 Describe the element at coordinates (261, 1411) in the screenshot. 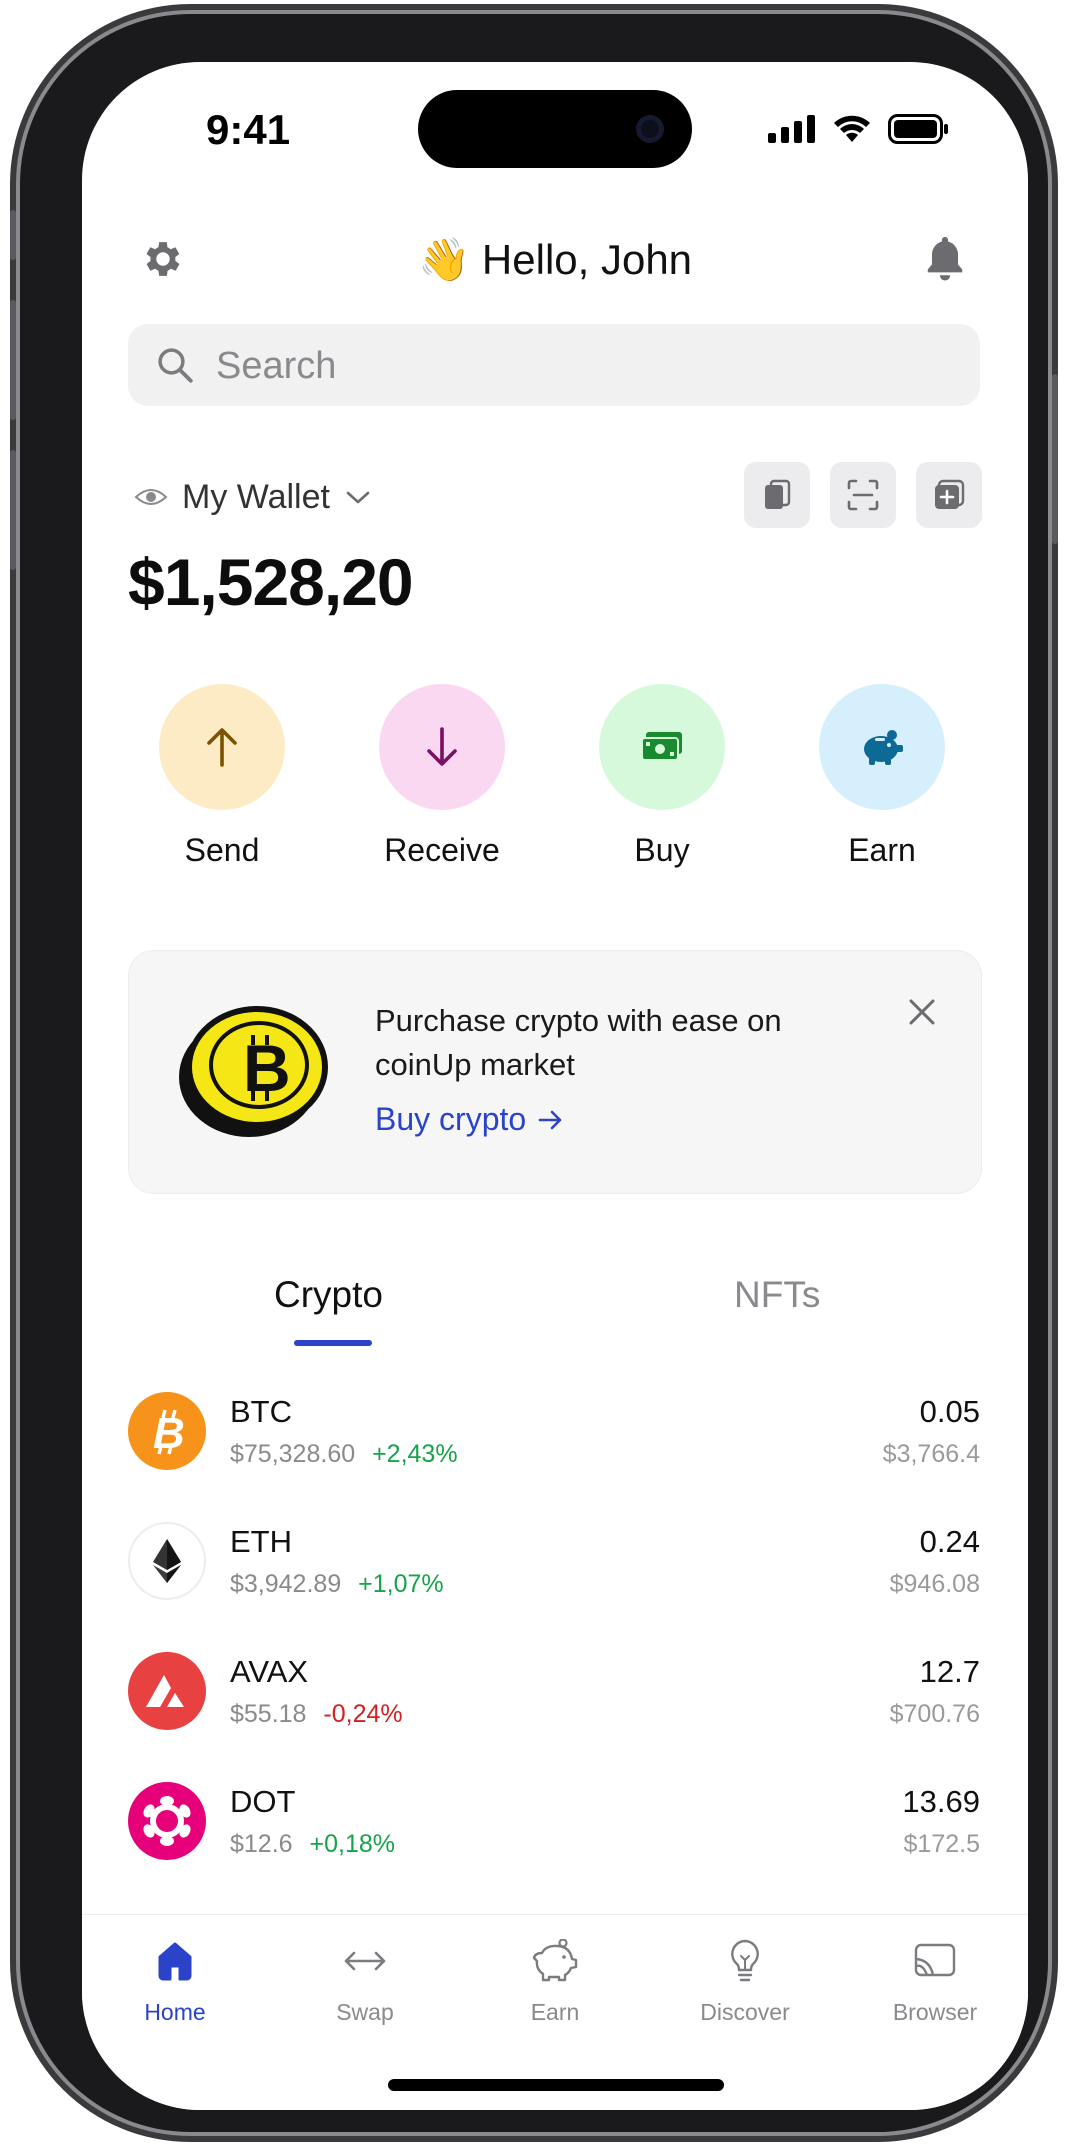

I see `asset-symbol: BTC` at that location.